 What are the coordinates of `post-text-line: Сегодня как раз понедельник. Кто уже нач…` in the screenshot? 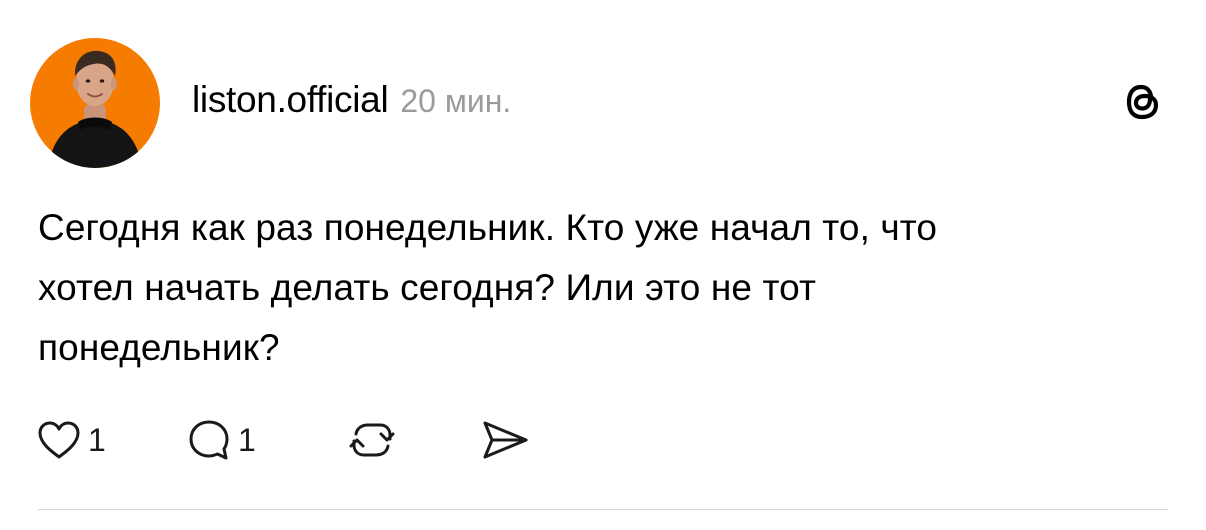 It's located at (488, 227).